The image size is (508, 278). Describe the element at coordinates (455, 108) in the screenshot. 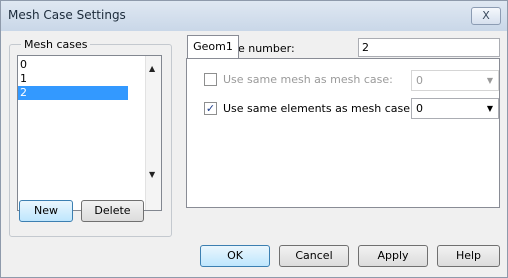

I see `same-elements-select: 0 ▼` at that location.